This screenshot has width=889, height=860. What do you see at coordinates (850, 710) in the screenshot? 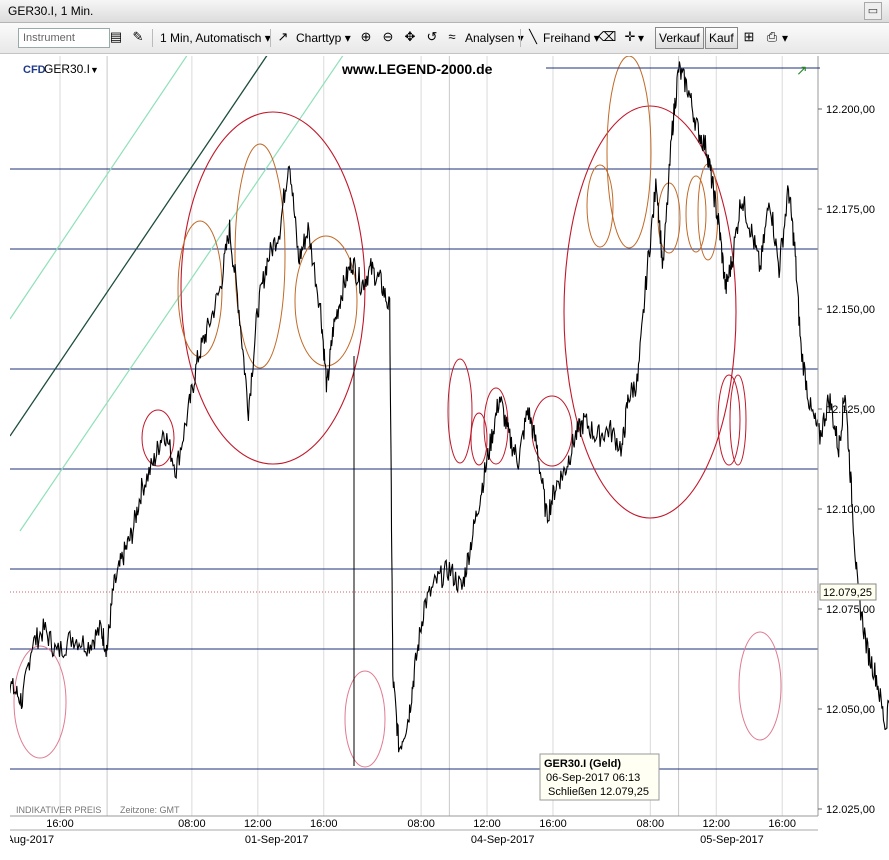
I see `y-tick-label: 12.050,00` at bounding box center [850, 710].